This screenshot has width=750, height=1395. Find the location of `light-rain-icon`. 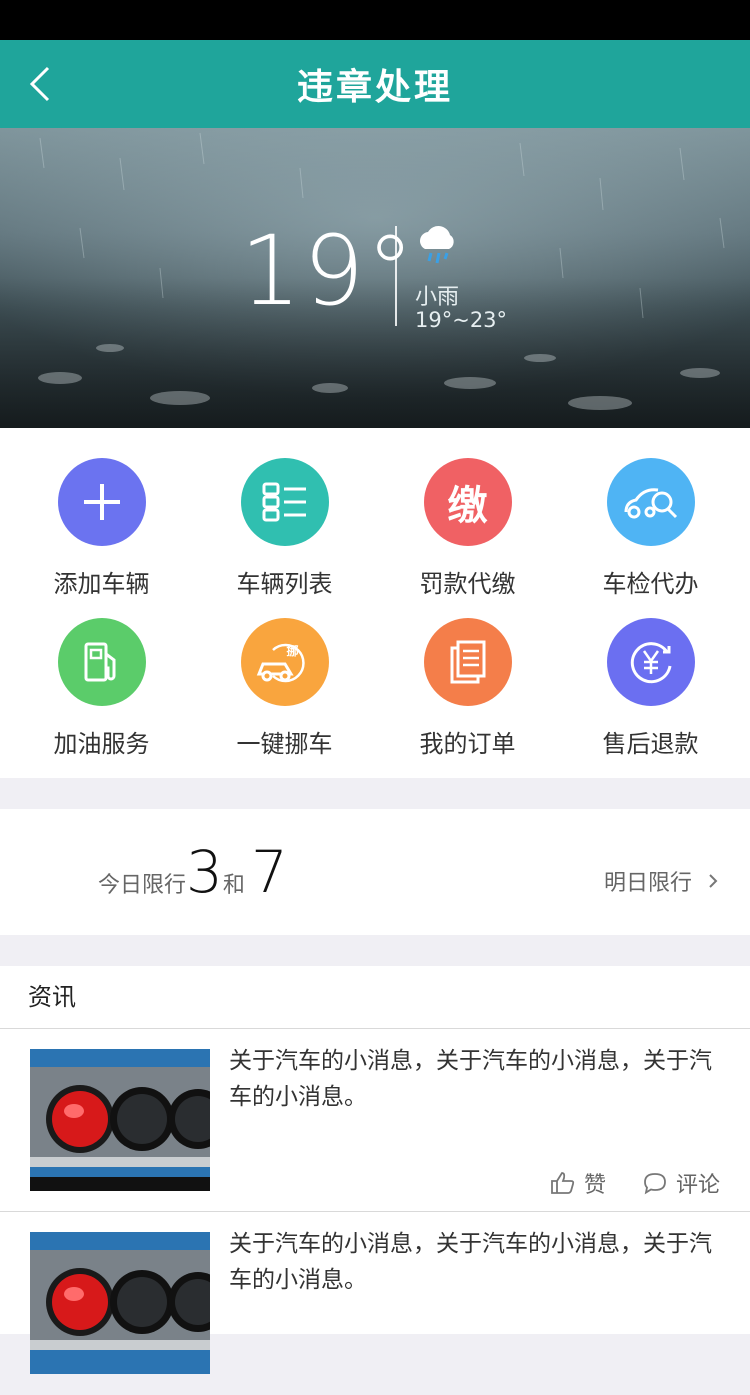

light-rain-icon is located at coordinates (437, 245).